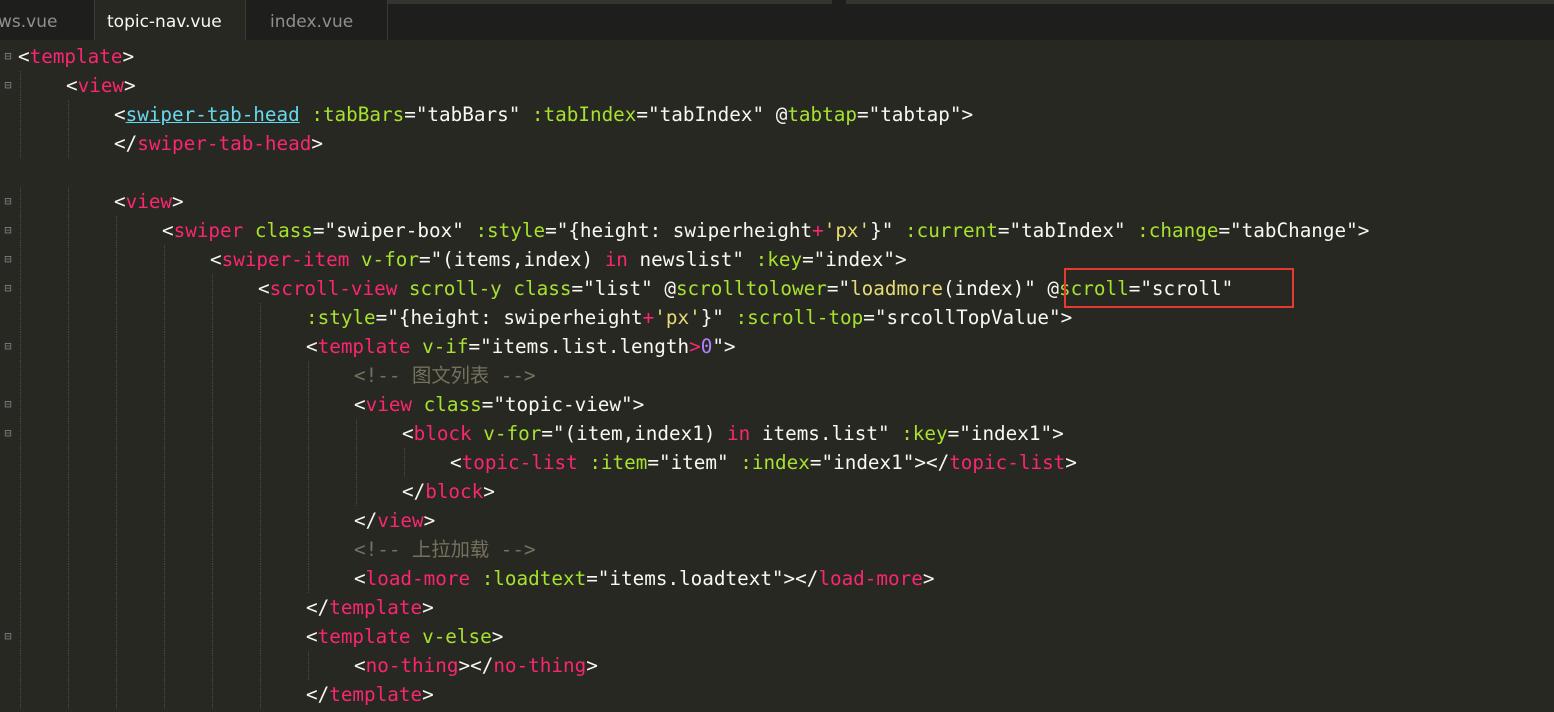 The height and width of the screenshot is (712, 1554). What do you see at coordinates (1007, 462) in the screenshot?
I see `token-tag: topic-list` at bounding box center [1007, 462].